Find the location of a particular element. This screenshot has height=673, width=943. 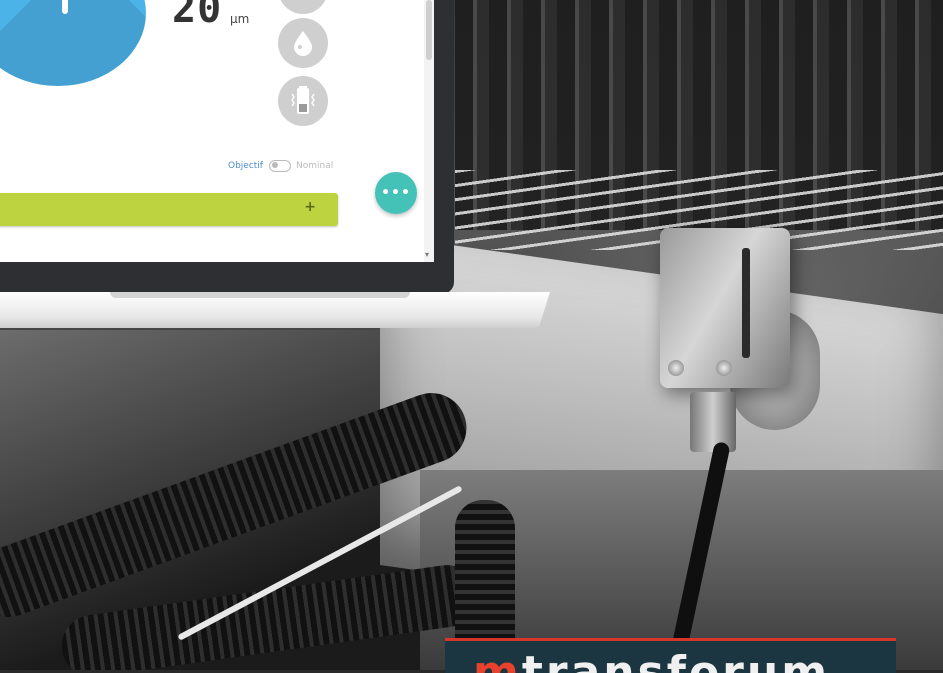

toggle-label-objectif: Objectif is located at coordinates (245, 166).